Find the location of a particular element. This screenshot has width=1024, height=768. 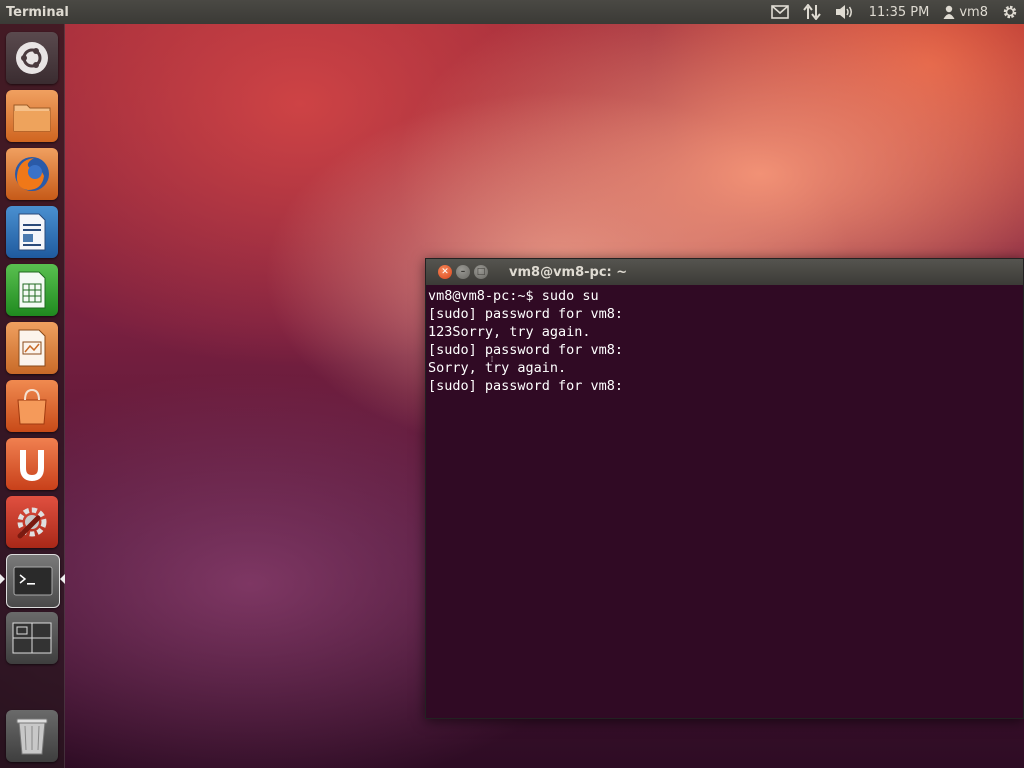

launcher-home-folder is located at coordinates (32, 116).